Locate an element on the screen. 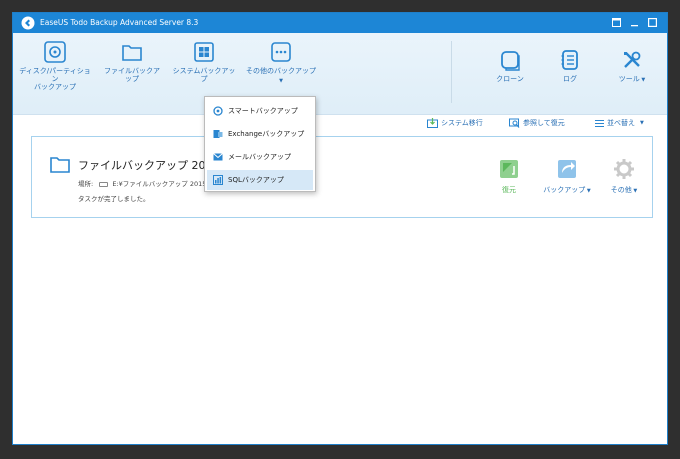 Image resolution: width=680 pixels, height=459 pixels. system-migration-icon is located at coordinates (432, 123).